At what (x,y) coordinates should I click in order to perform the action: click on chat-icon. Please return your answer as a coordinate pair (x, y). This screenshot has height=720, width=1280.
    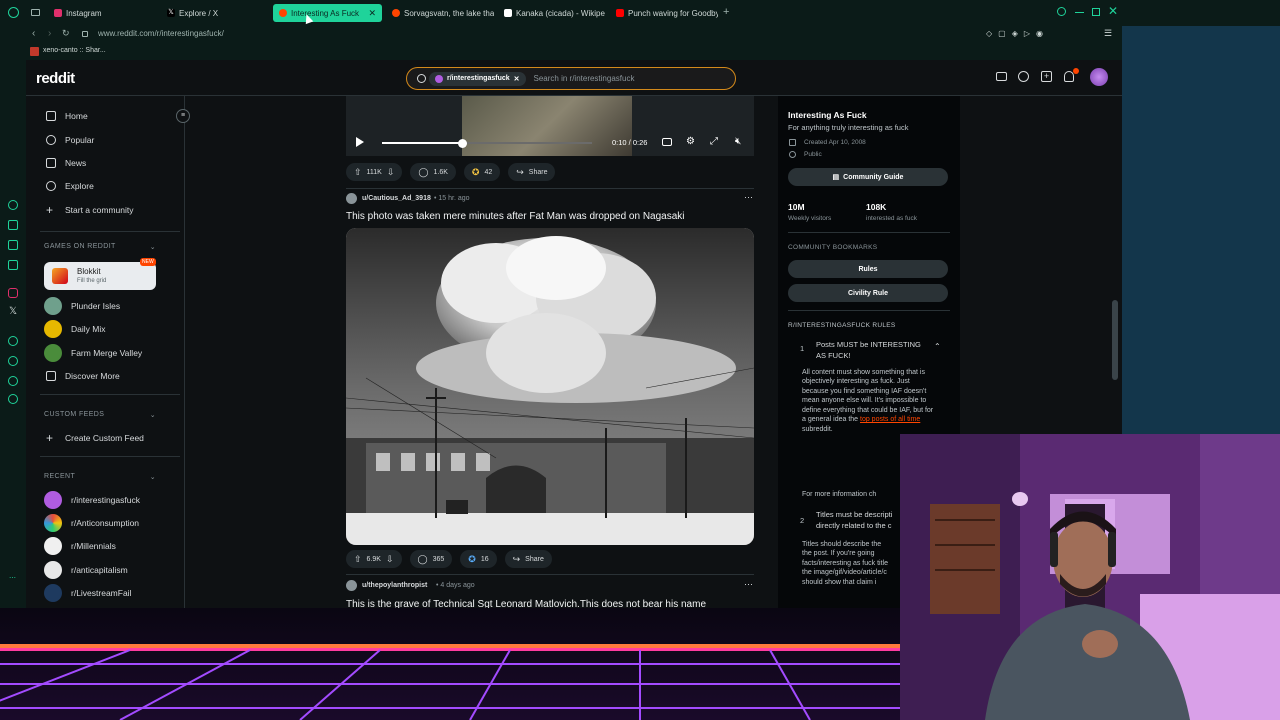
    Looking at the image, I should click on (1023, 76).